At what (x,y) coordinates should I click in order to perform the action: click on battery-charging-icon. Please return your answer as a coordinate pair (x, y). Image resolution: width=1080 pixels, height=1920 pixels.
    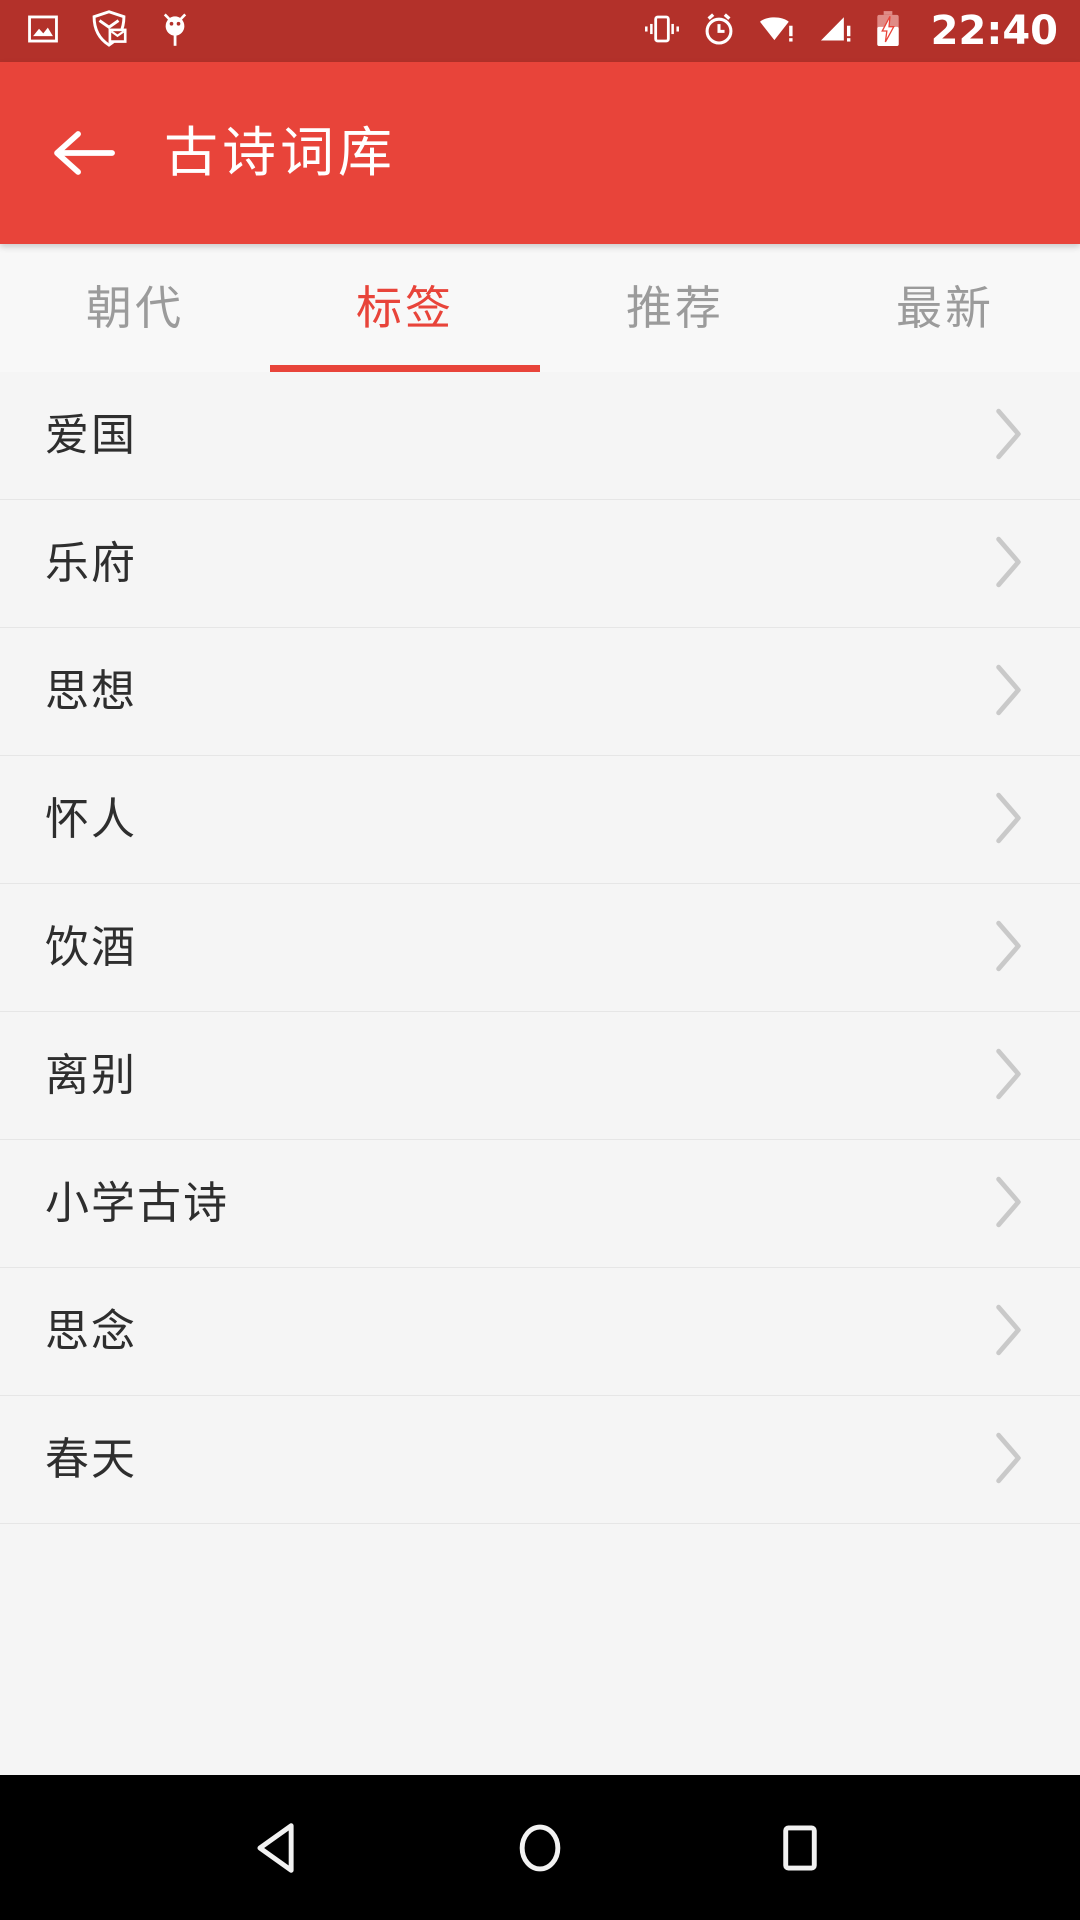
    Looking at the image, I should click on (888, 31).